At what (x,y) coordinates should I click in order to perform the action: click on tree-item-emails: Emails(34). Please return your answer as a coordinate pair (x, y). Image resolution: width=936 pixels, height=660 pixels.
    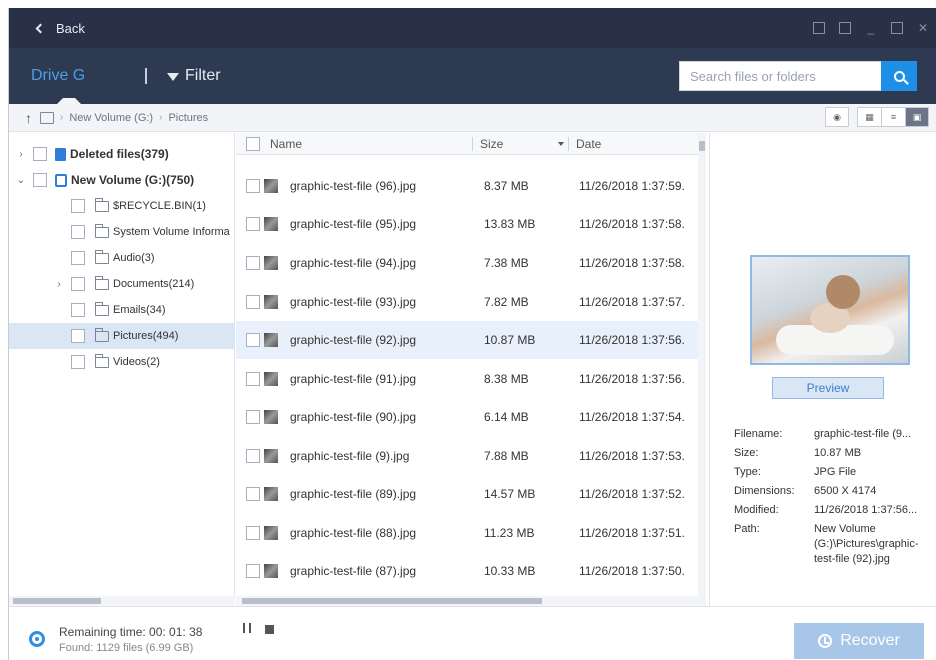
    Looking at the image, I should click on (121, 310).